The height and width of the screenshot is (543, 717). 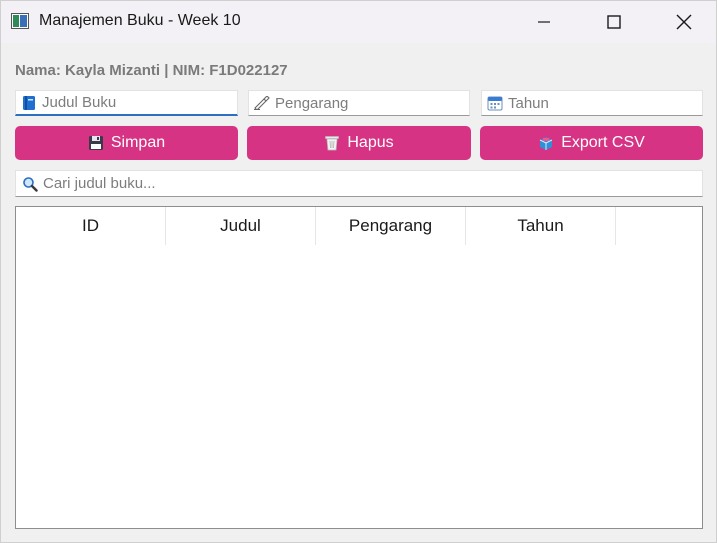 I want to click on export-csv-button: Export CSV, so click(x=591, y=143).